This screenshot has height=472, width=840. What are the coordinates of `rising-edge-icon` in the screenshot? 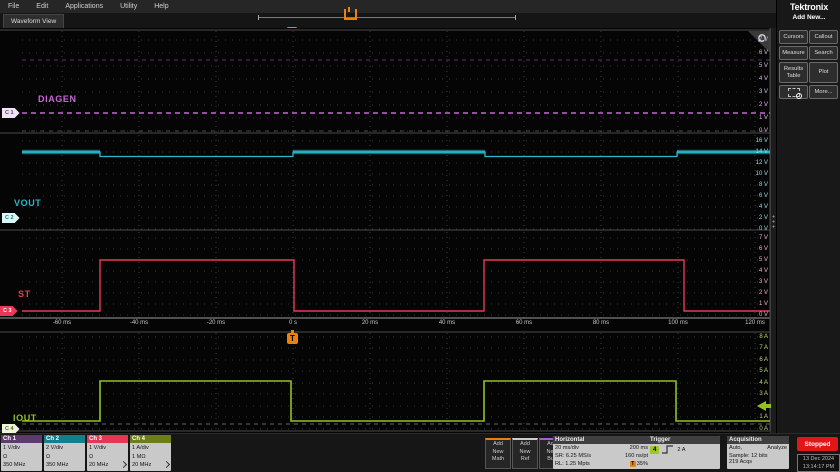 It's located at (668, 449).